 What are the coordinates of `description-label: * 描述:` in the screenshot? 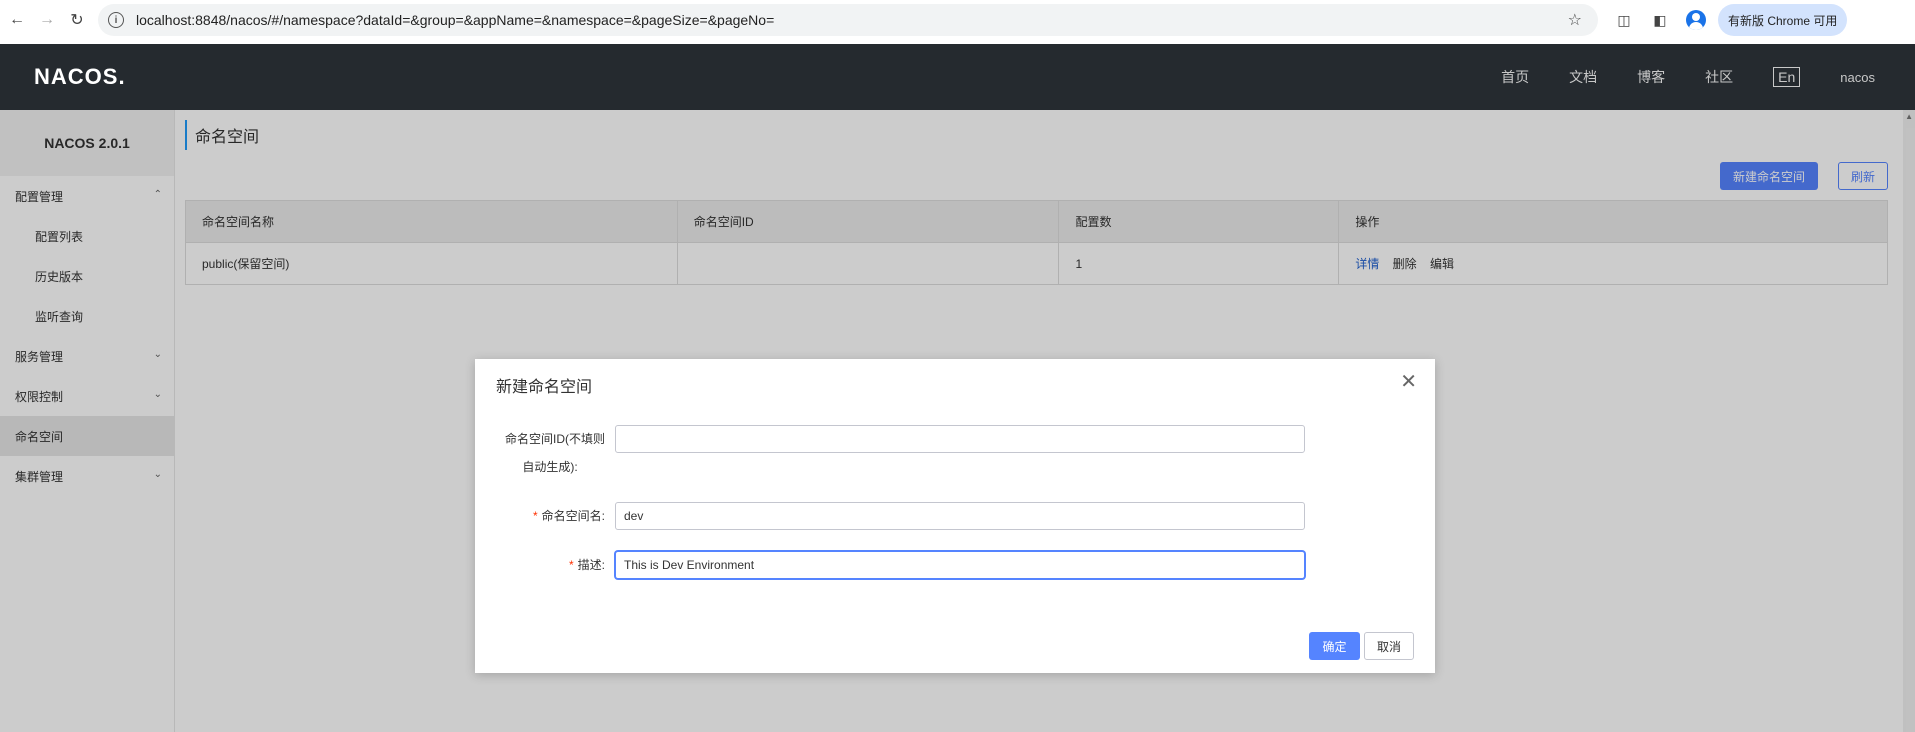 It's located at (550, 565).